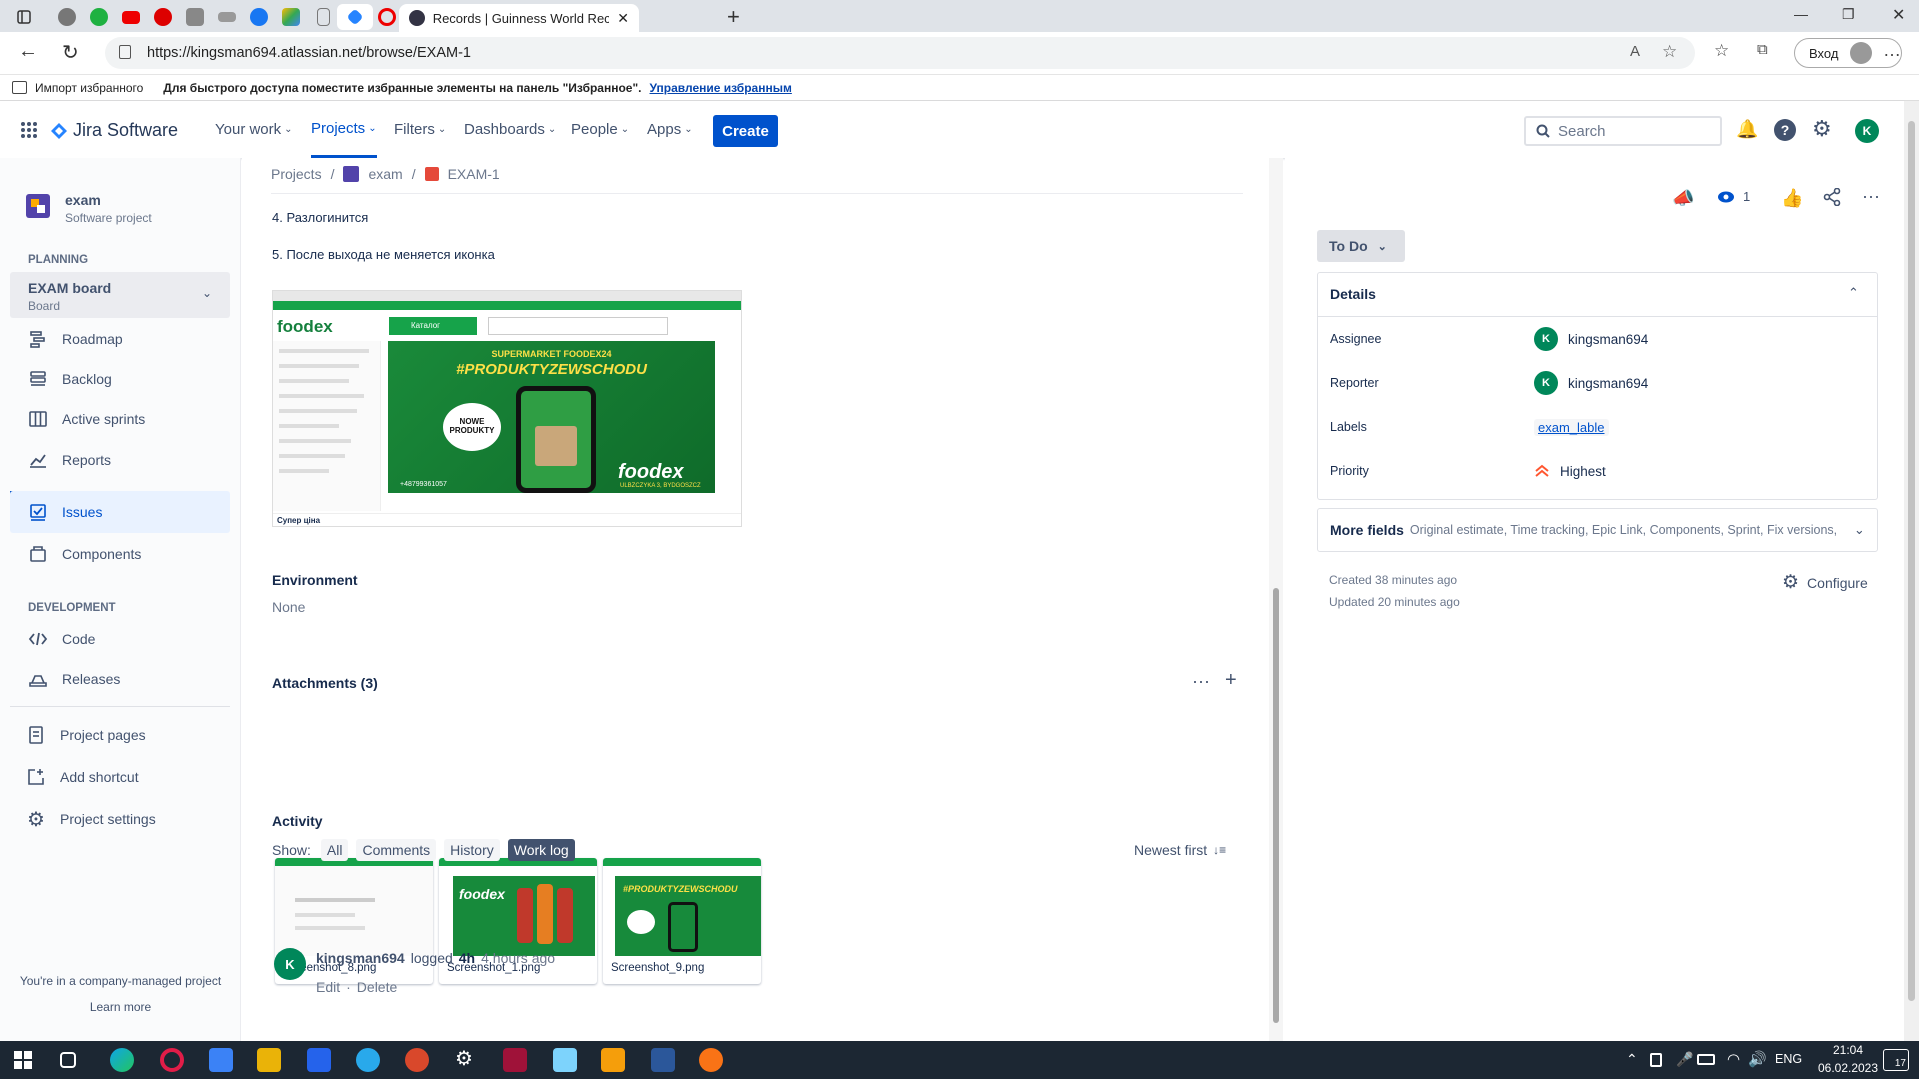 This screenshot has height=1079, width=1919. What do you see at coordinates (172, 1060) in the screenshot?
I see `opera-icon` at bounding box center [172, 1060].